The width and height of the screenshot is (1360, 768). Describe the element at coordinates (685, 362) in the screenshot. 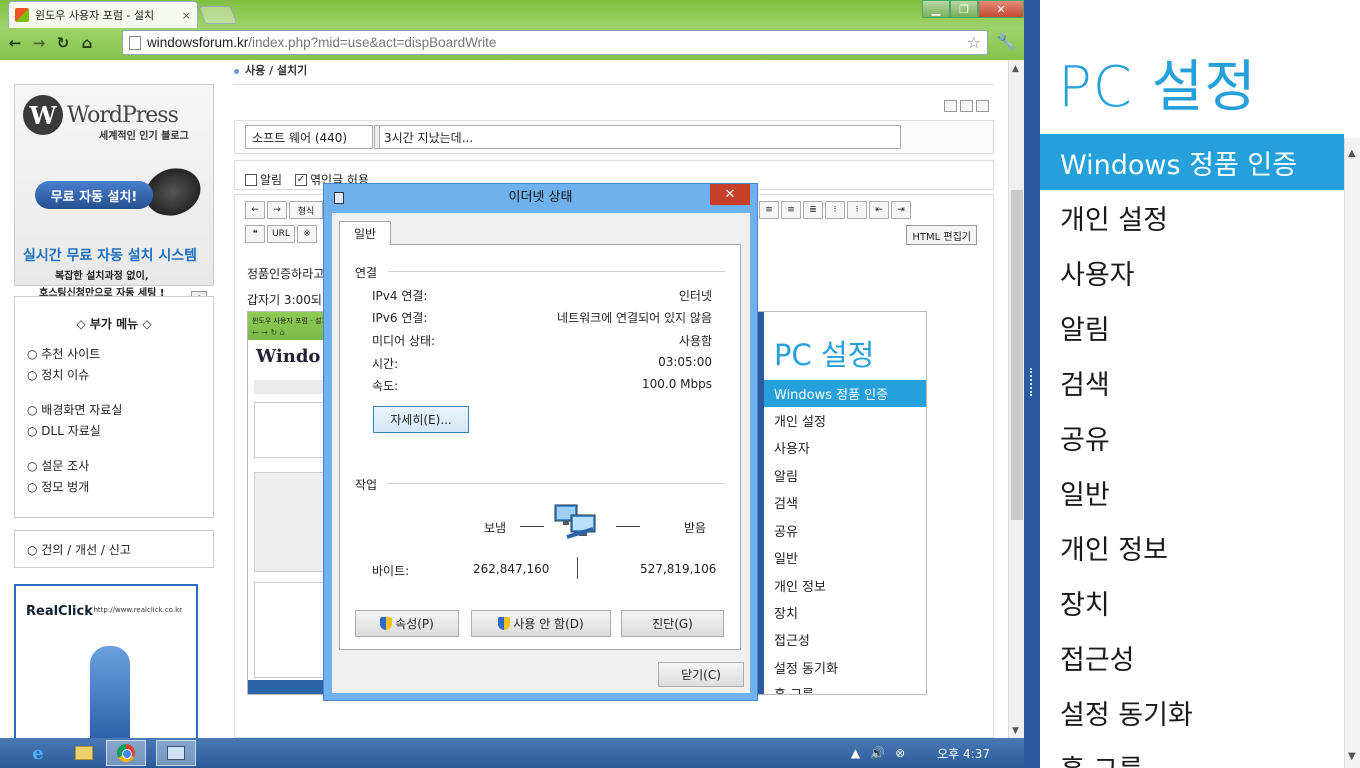

I see `time-value: 03:05:00` at that location.